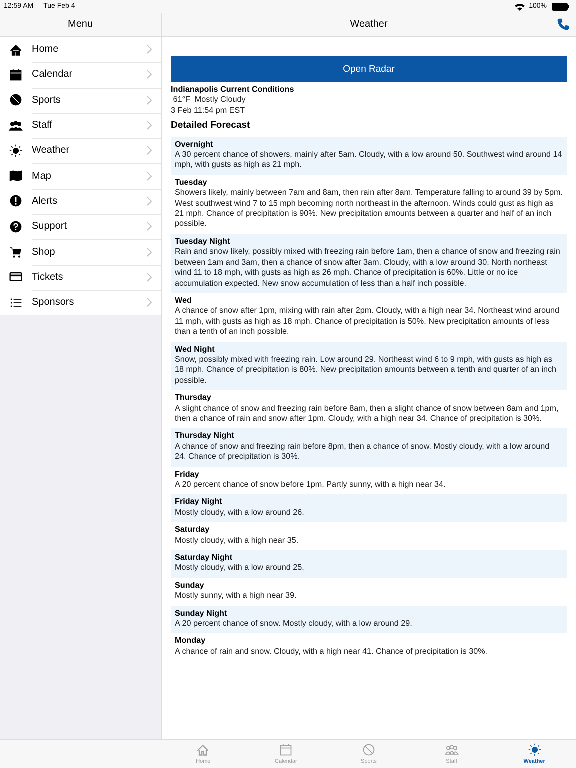 Image resolution: width=576 pixels, height=768 pixels. I want to click on conditions-title: Indianapolis Current Conditions, so click(233, 90).